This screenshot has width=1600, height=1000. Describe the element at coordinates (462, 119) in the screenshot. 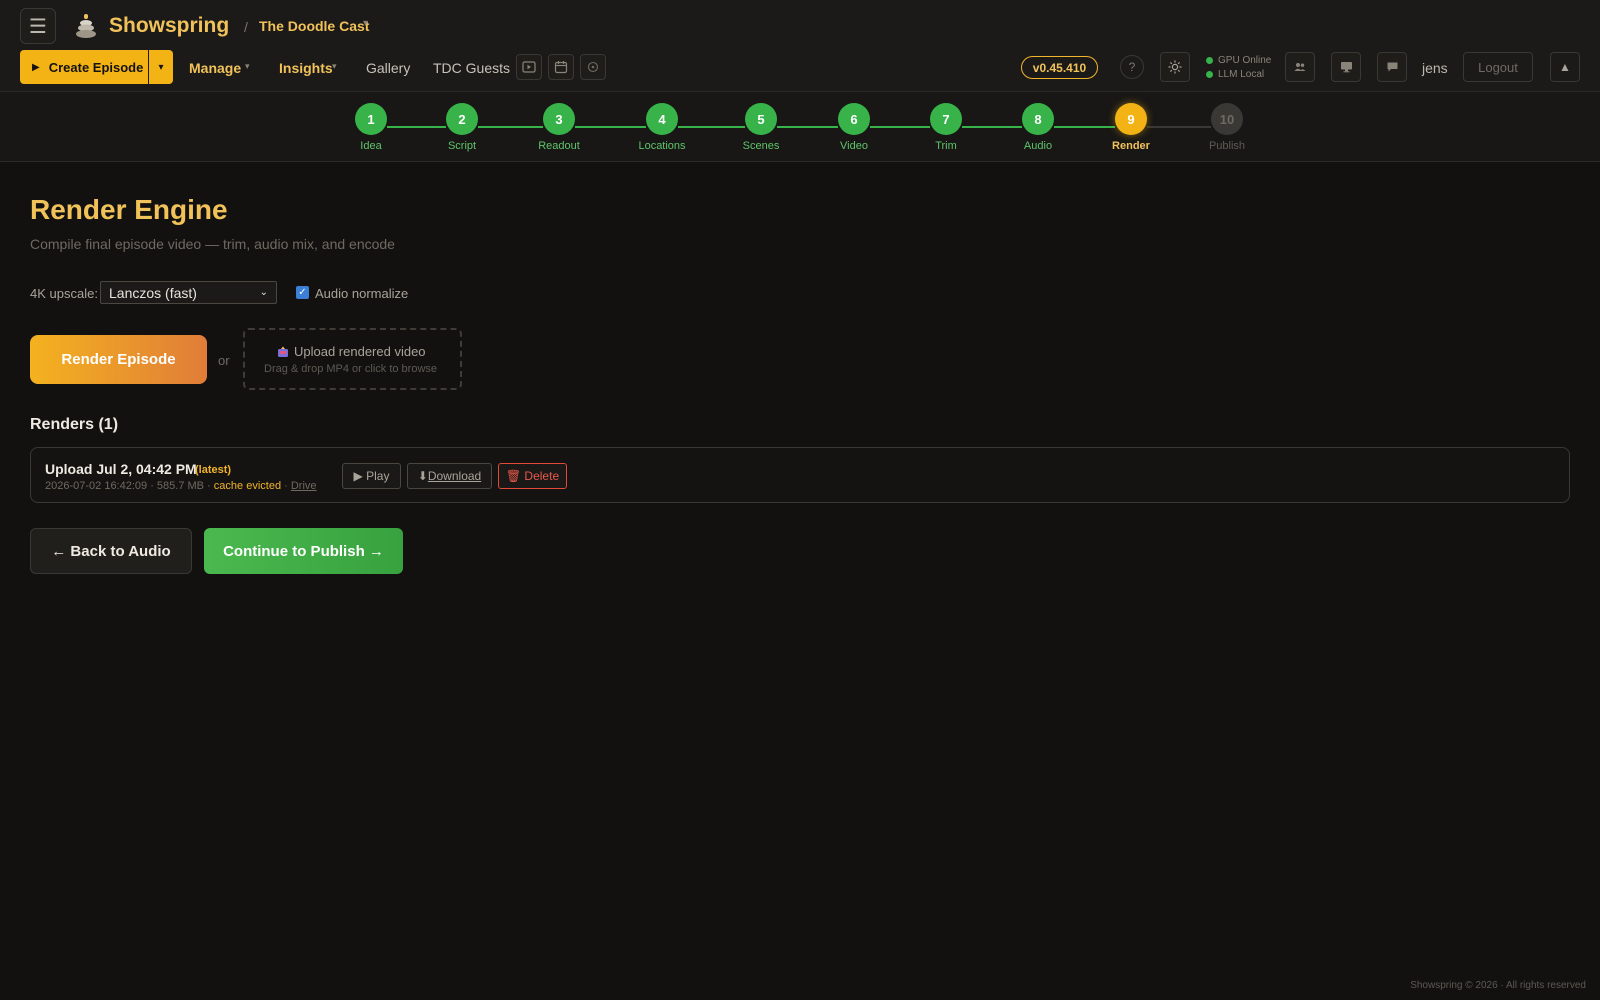

I see `step-script: 2` at that location.